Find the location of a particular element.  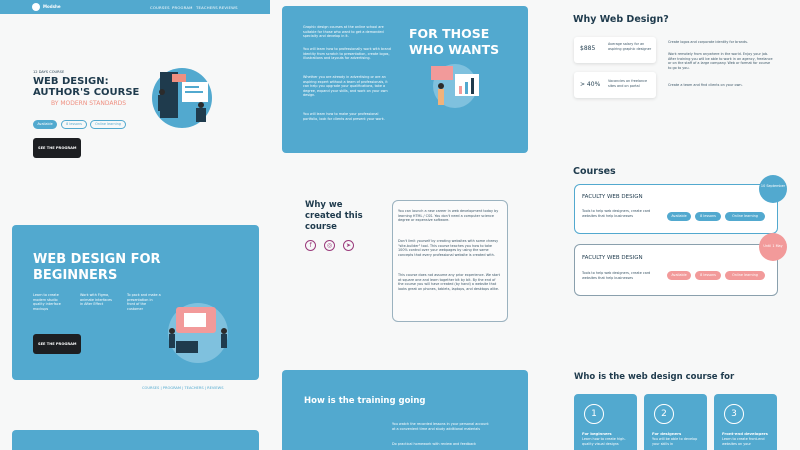

hero-tag-lessons: 8 lessons is located at coordinates (74, 124).